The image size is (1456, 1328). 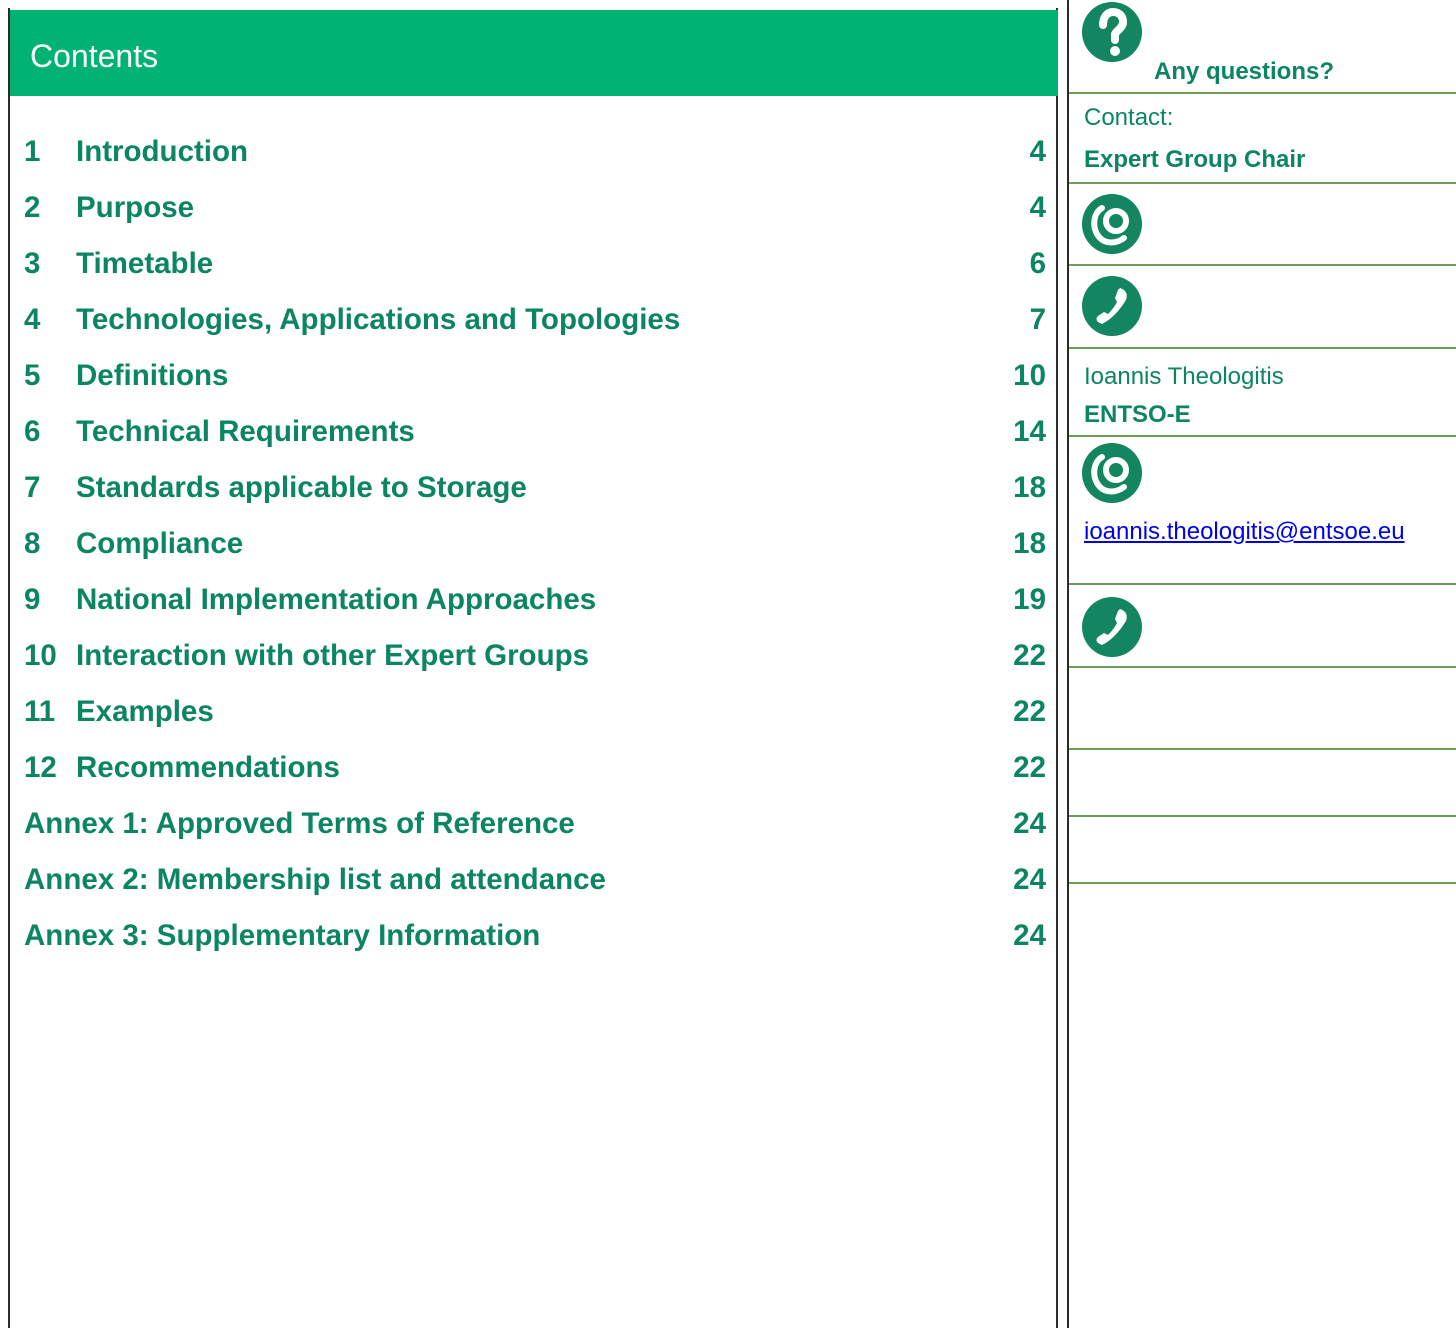 What do you see at coordinates (32, 375) in the screenshot?
I see `toc-entry-number: 5` at bounding box center [32, 375].